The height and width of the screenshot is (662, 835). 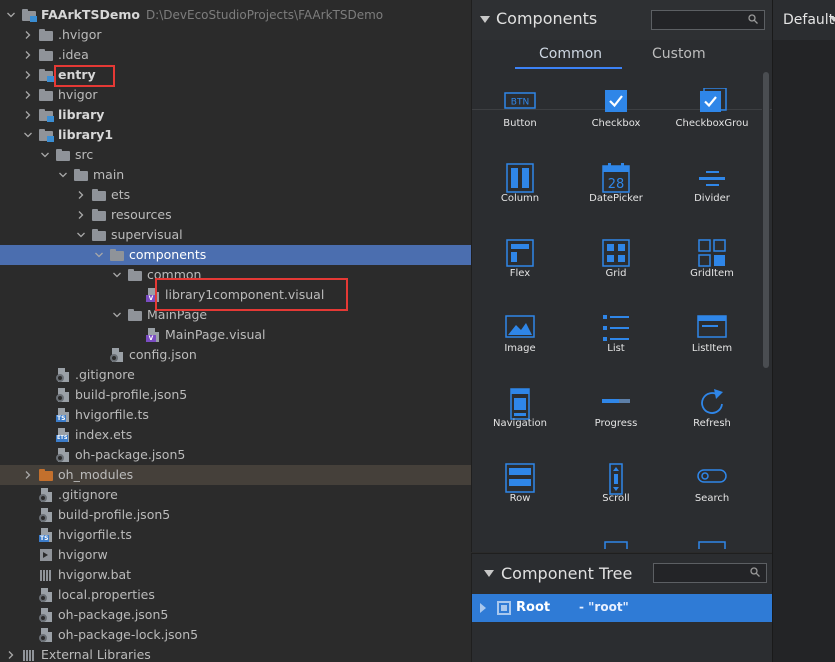 What do you see at coordinates (701, 573) in the screenshot?
I see `component-tree-search-input` at bounding box center [701, 573].